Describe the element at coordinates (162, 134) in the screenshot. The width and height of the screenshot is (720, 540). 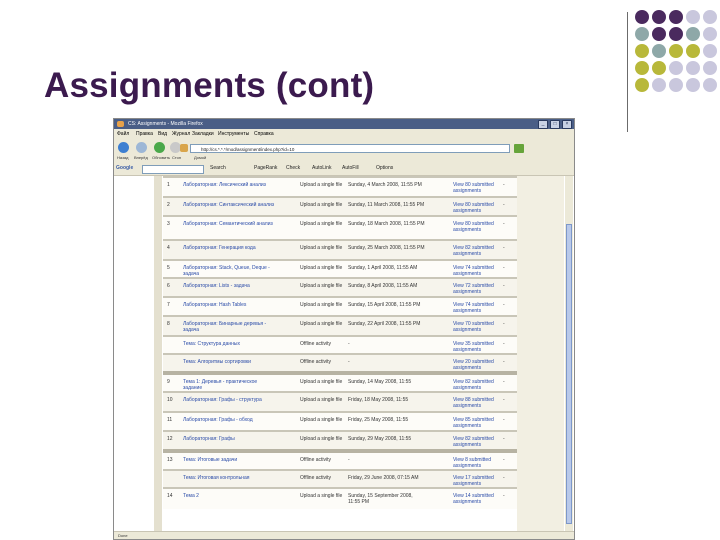
I see `menu-item: Вид` at that location.